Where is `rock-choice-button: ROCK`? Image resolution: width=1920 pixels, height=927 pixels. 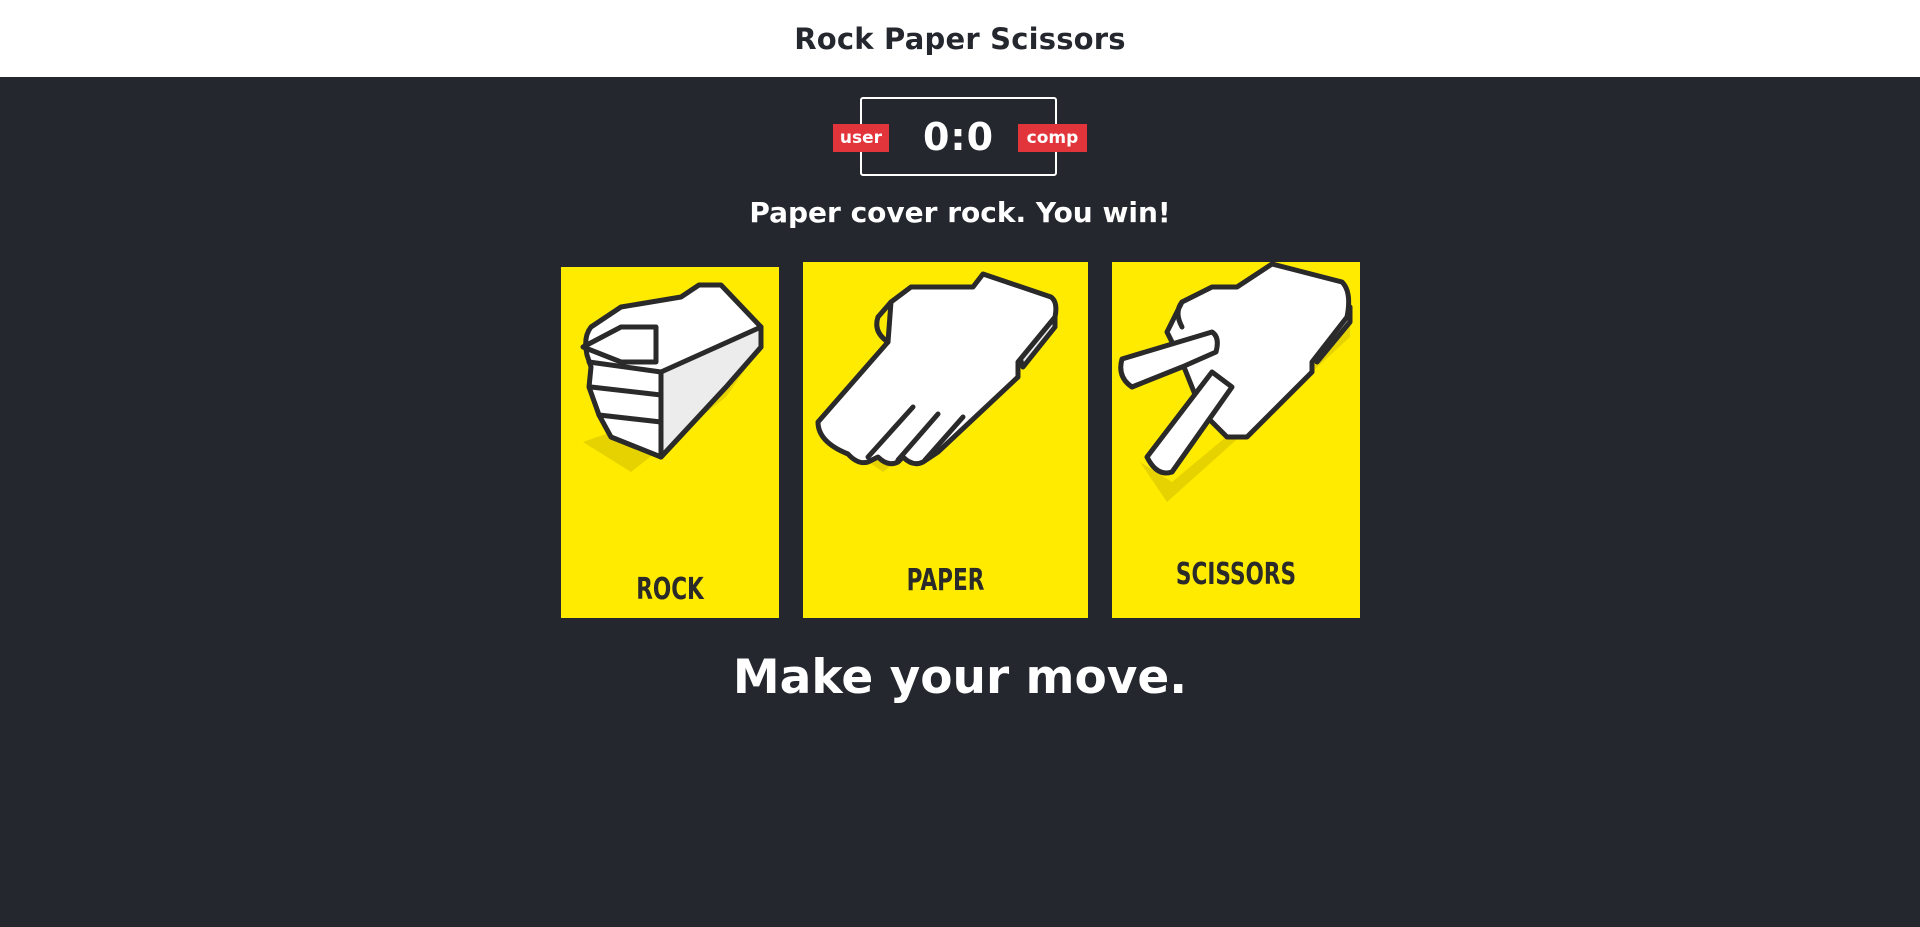
rock-choice-button: ROCK is located at coordinates (670, 442).